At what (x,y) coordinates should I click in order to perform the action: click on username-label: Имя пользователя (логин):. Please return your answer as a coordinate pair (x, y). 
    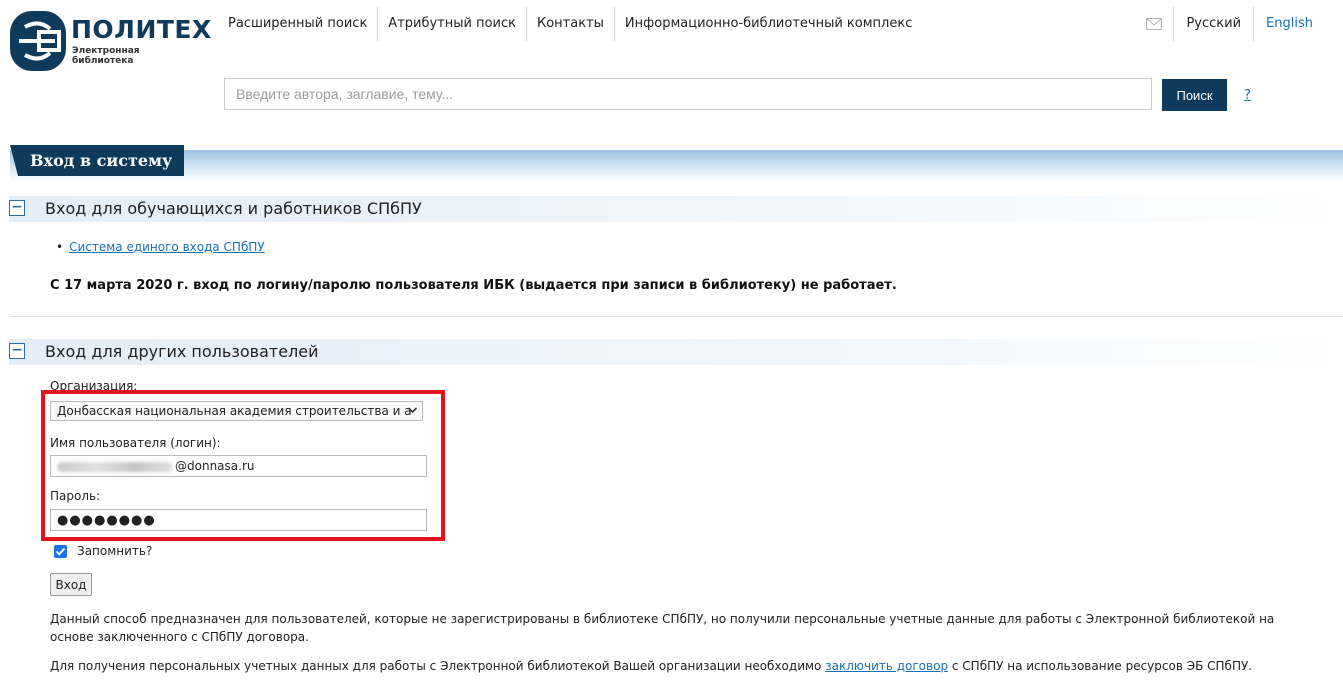
    Looking at the image, I should click on (135, 443).